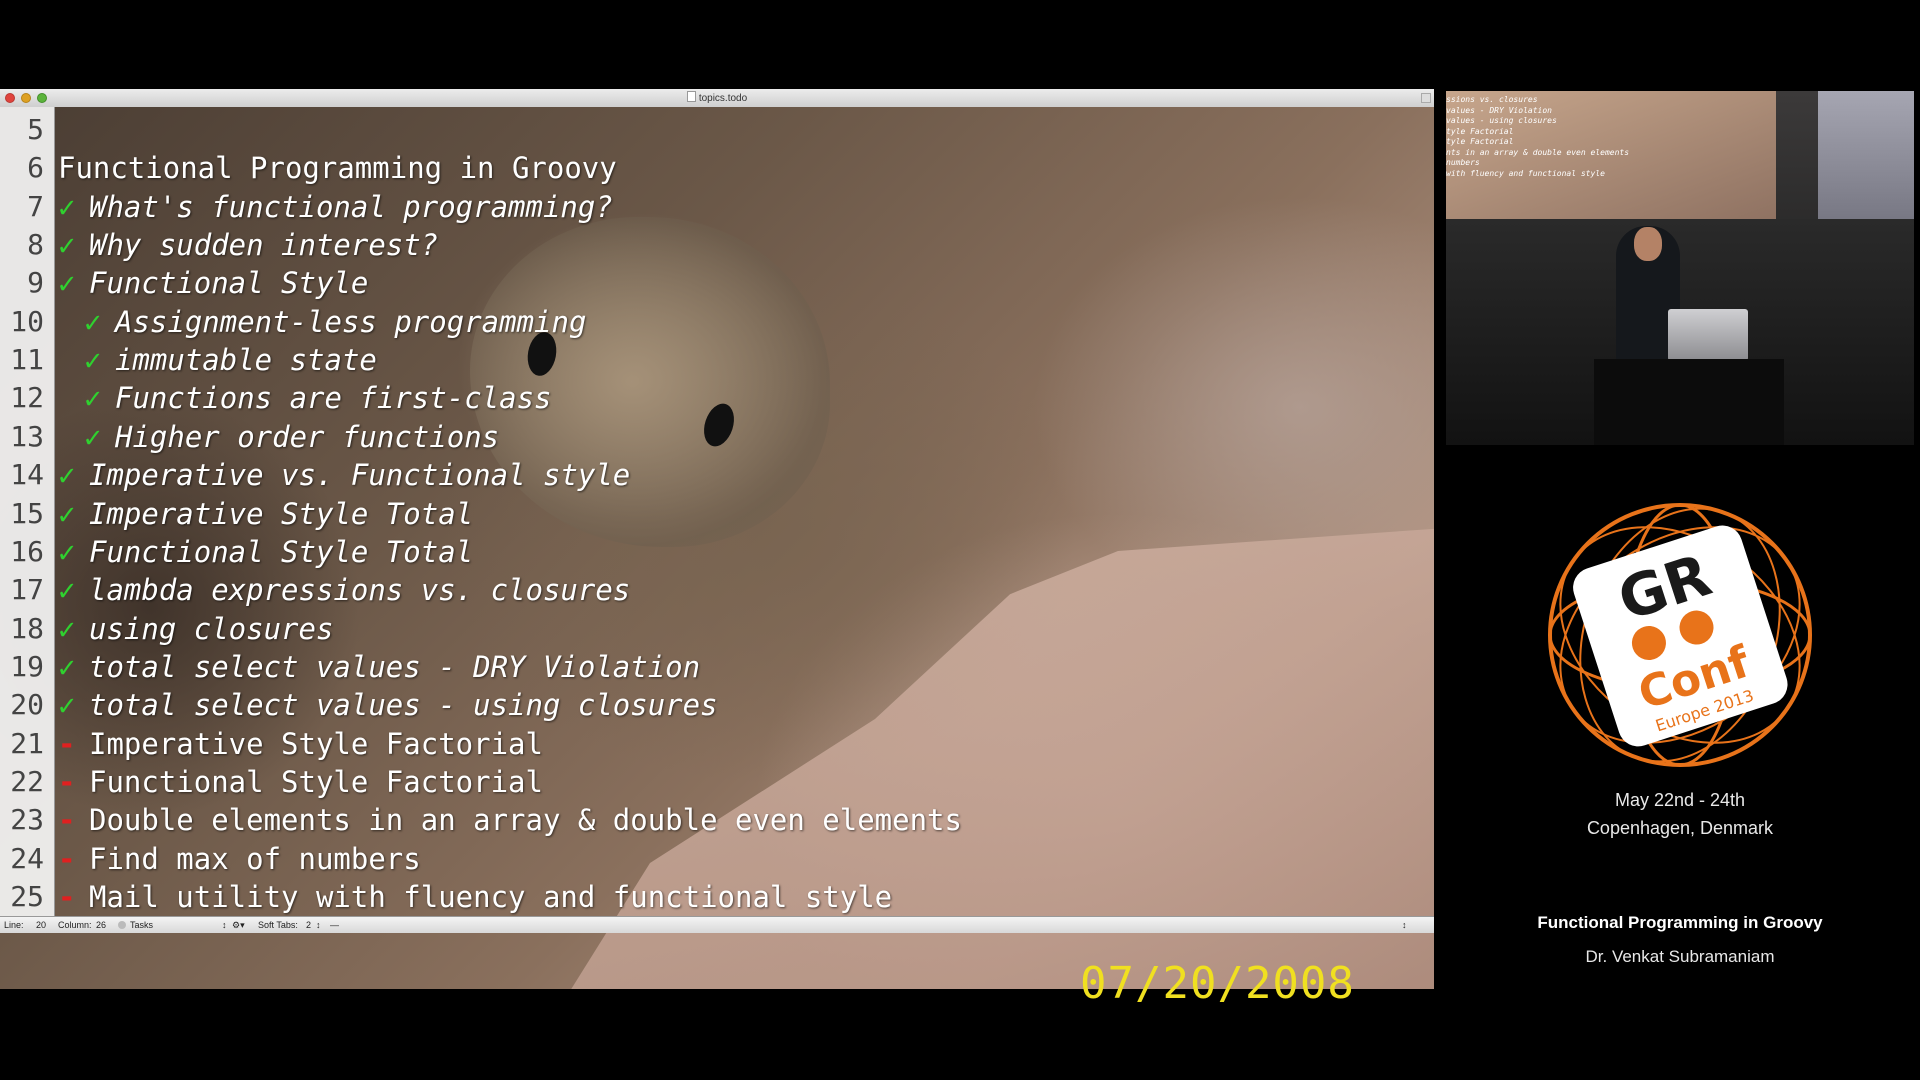 The width and height of the screenshot is (1920, 1080). What do you see at coordinates (351, 206) in the screenshot?
I see `line-text: What's functional programming?` at bounding box center [351, 206].